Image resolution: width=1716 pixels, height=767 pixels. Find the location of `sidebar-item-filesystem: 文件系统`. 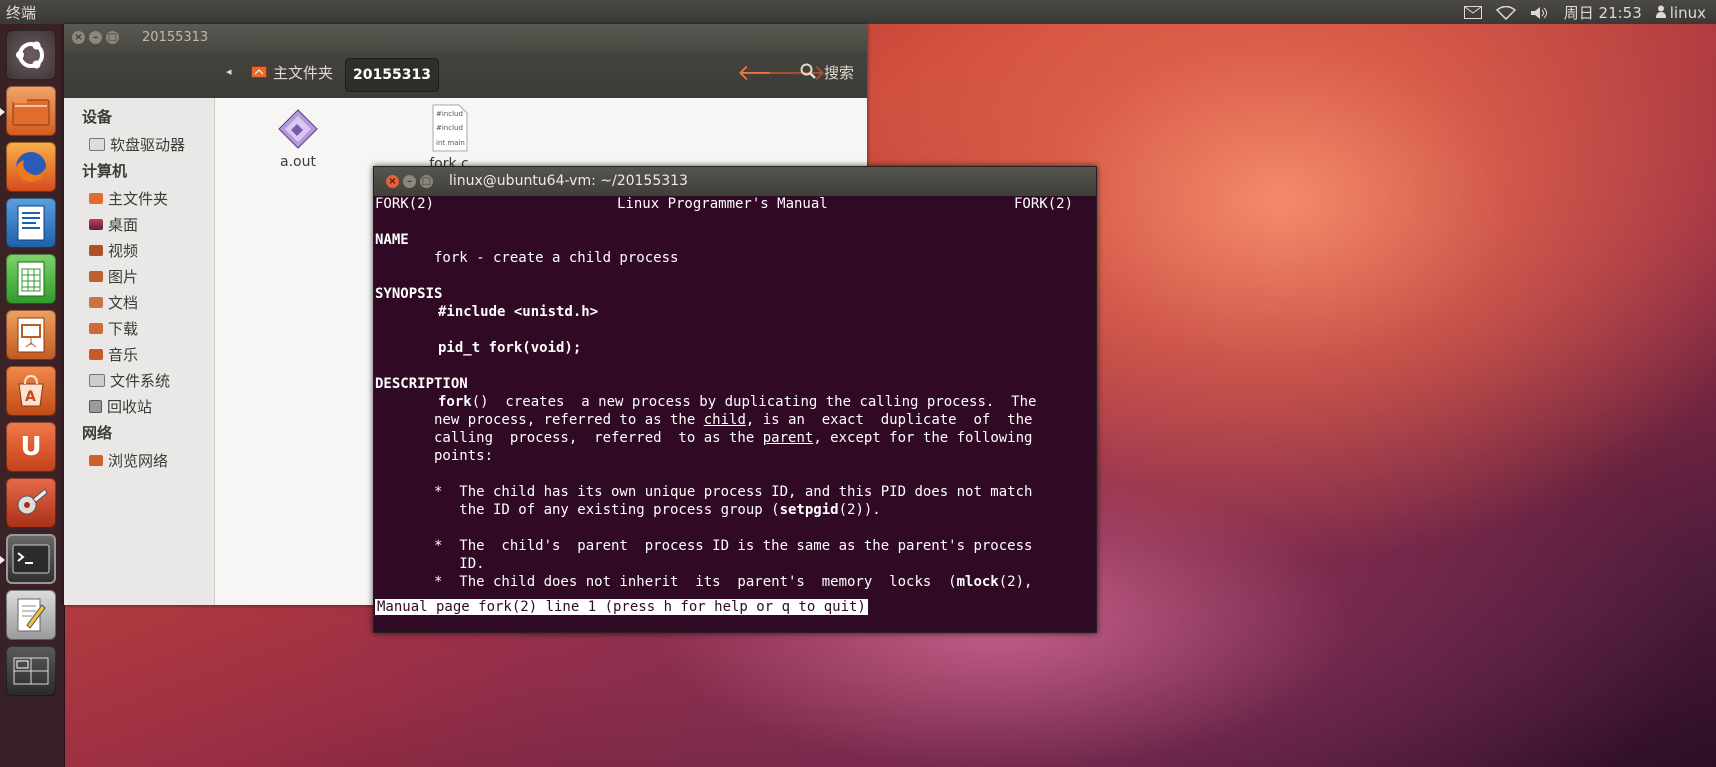

sidebar-item-filesystem: 文件系统 is located at coordinates (129, 380).